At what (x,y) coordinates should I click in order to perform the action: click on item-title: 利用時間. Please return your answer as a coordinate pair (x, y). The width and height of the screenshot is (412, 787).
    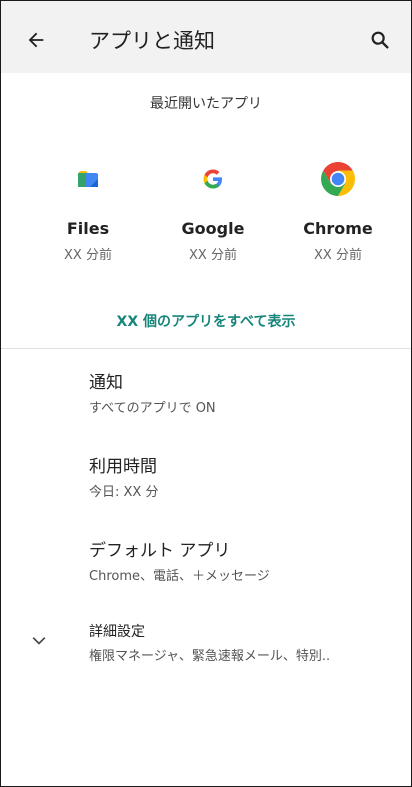
    Looking at the image, I should click on (123, 467).